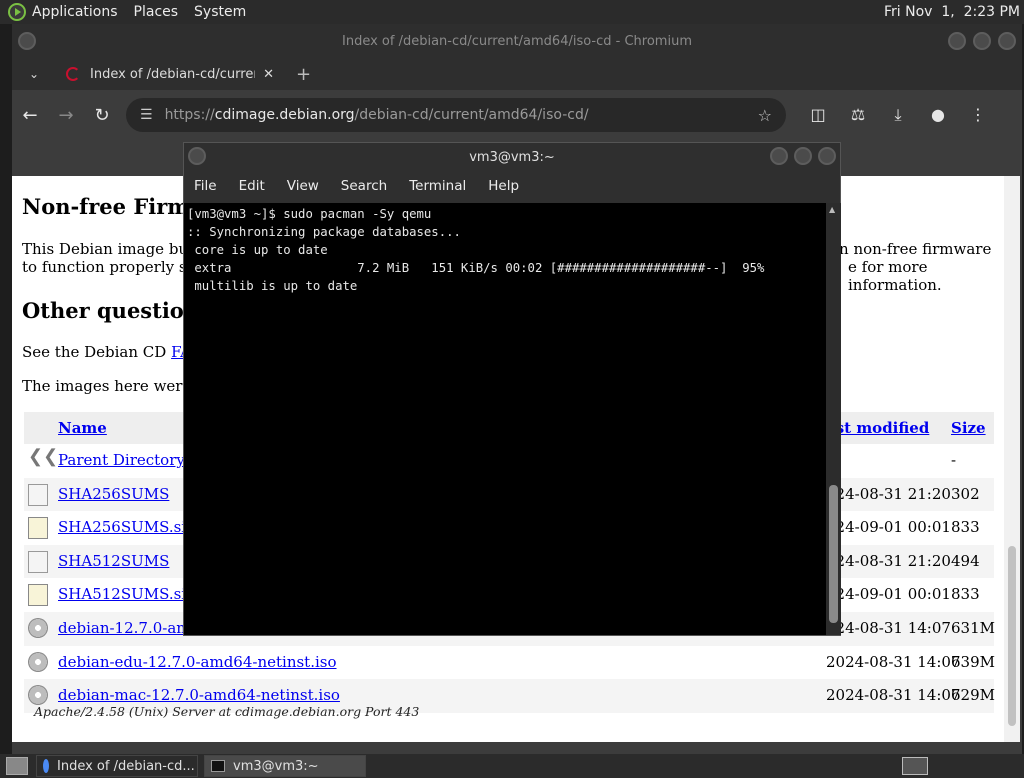 The image size is (1024, 778). What do you see at coordinates (43, 456) in the screenshot?
I see `back-icon: ❮❮` at bounding box center [43, 456].